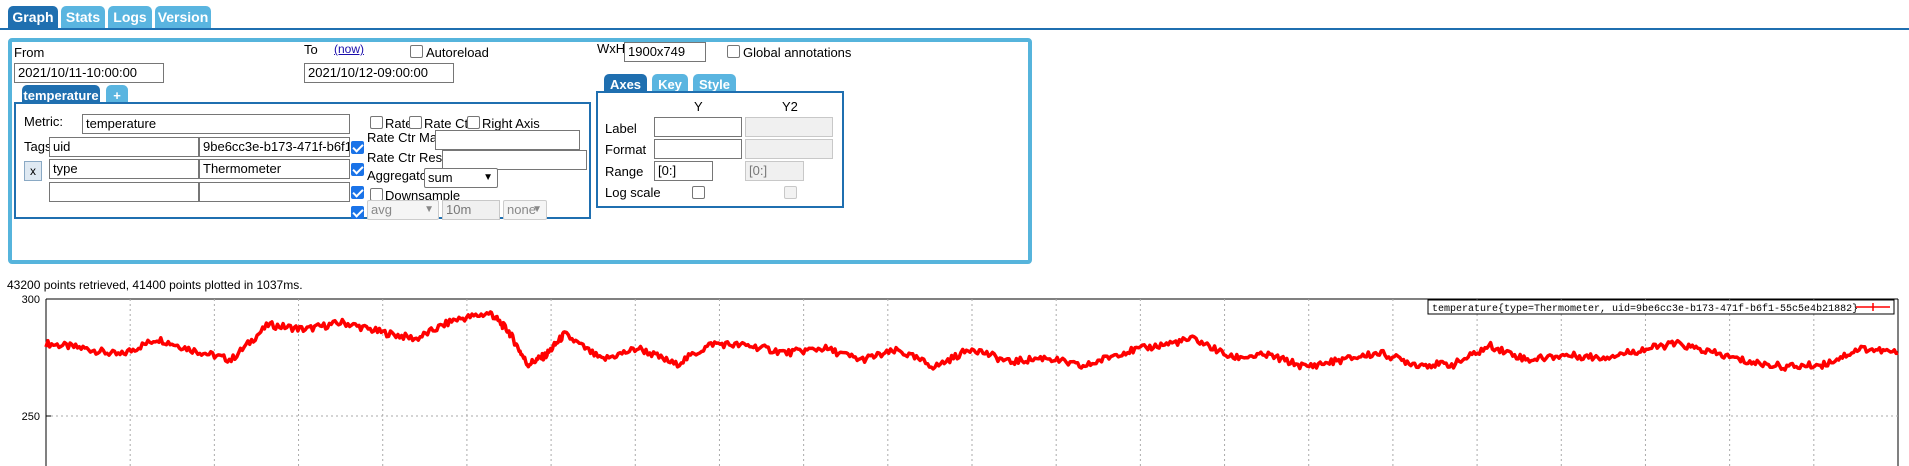 Image resolution: width=1909 pixels, height=466 pixels. I want to click on downsample-tag-checkbox, so click(357, 212).